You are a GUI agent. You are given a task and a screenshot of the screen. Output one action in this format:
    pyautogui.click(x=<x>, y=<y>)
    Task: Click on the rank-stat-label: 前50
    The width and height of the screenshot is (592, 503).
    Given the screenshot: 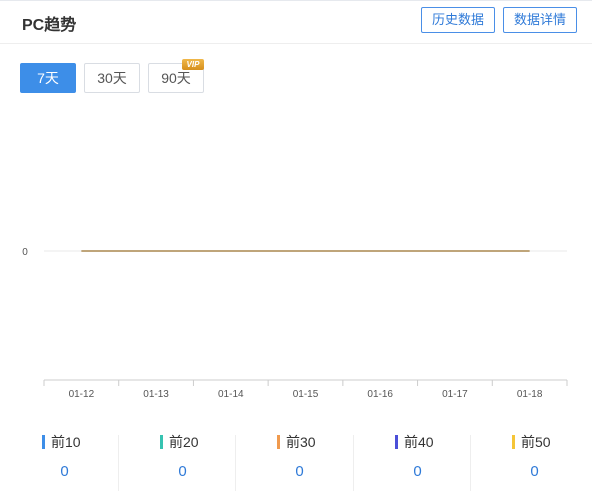 What is the action you would take?
    pyautogui.click(x=536, y=442)
    